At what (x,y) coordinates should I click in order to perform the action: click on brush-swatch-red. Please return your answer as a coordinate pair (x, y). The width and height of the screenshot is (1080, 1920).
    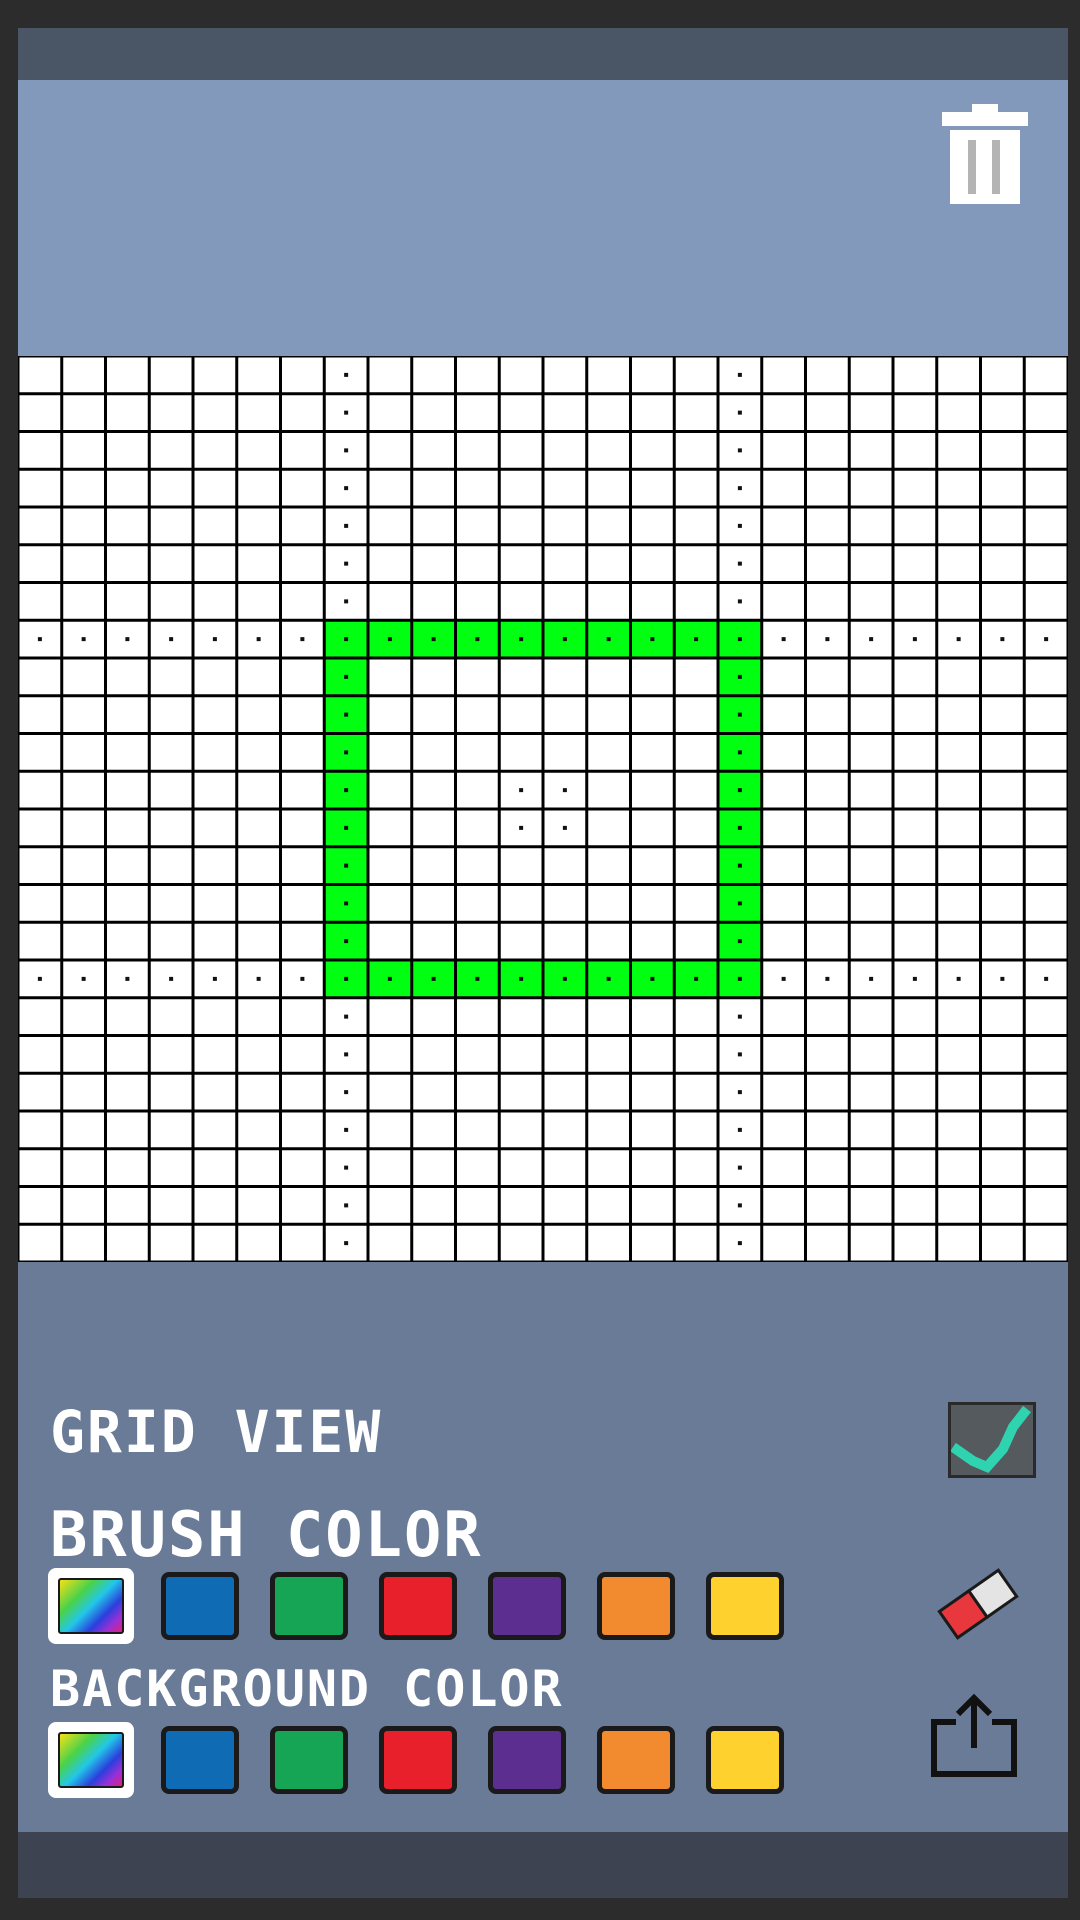
    Looking at the image, I should click on (418, 1606).